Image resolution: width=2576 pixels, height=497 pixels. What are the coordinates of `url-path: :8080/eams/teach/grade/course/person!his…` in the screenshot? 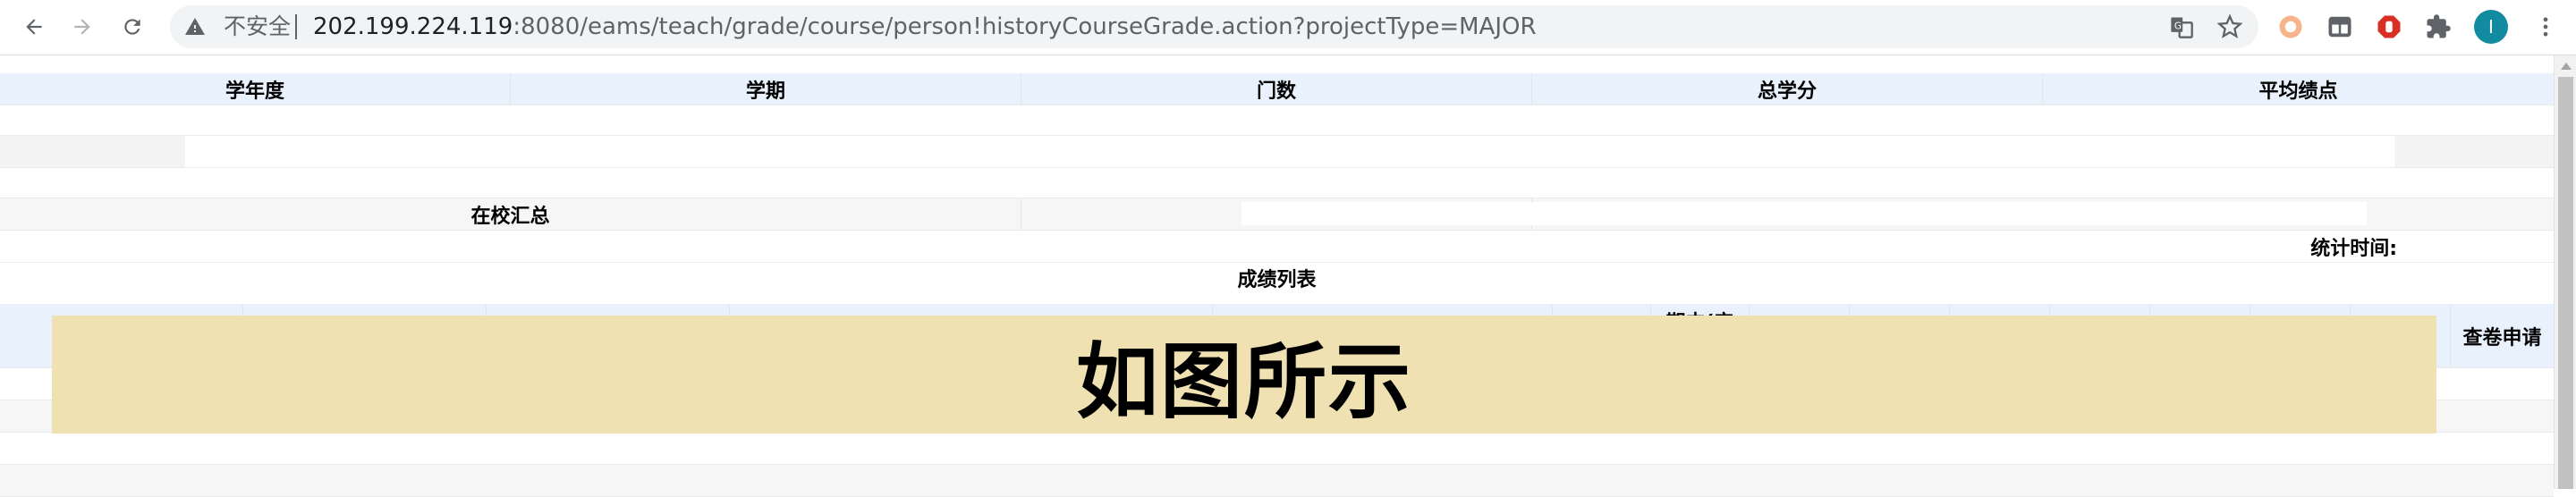 It's located at (1025, 26).